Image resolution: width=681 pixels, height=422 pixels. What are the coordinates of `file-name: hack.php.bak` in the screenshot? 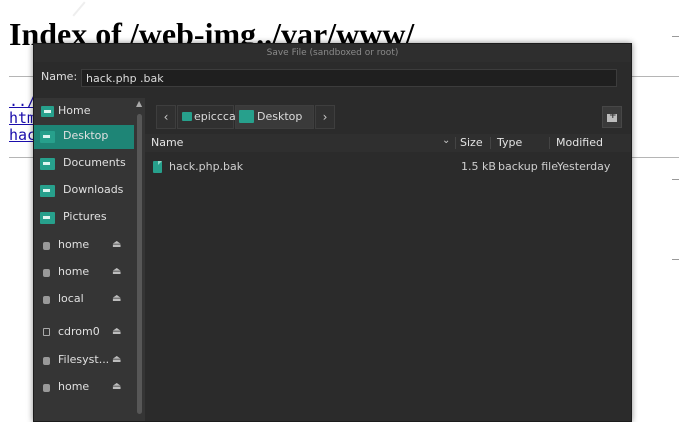 It's located at (206, 166).